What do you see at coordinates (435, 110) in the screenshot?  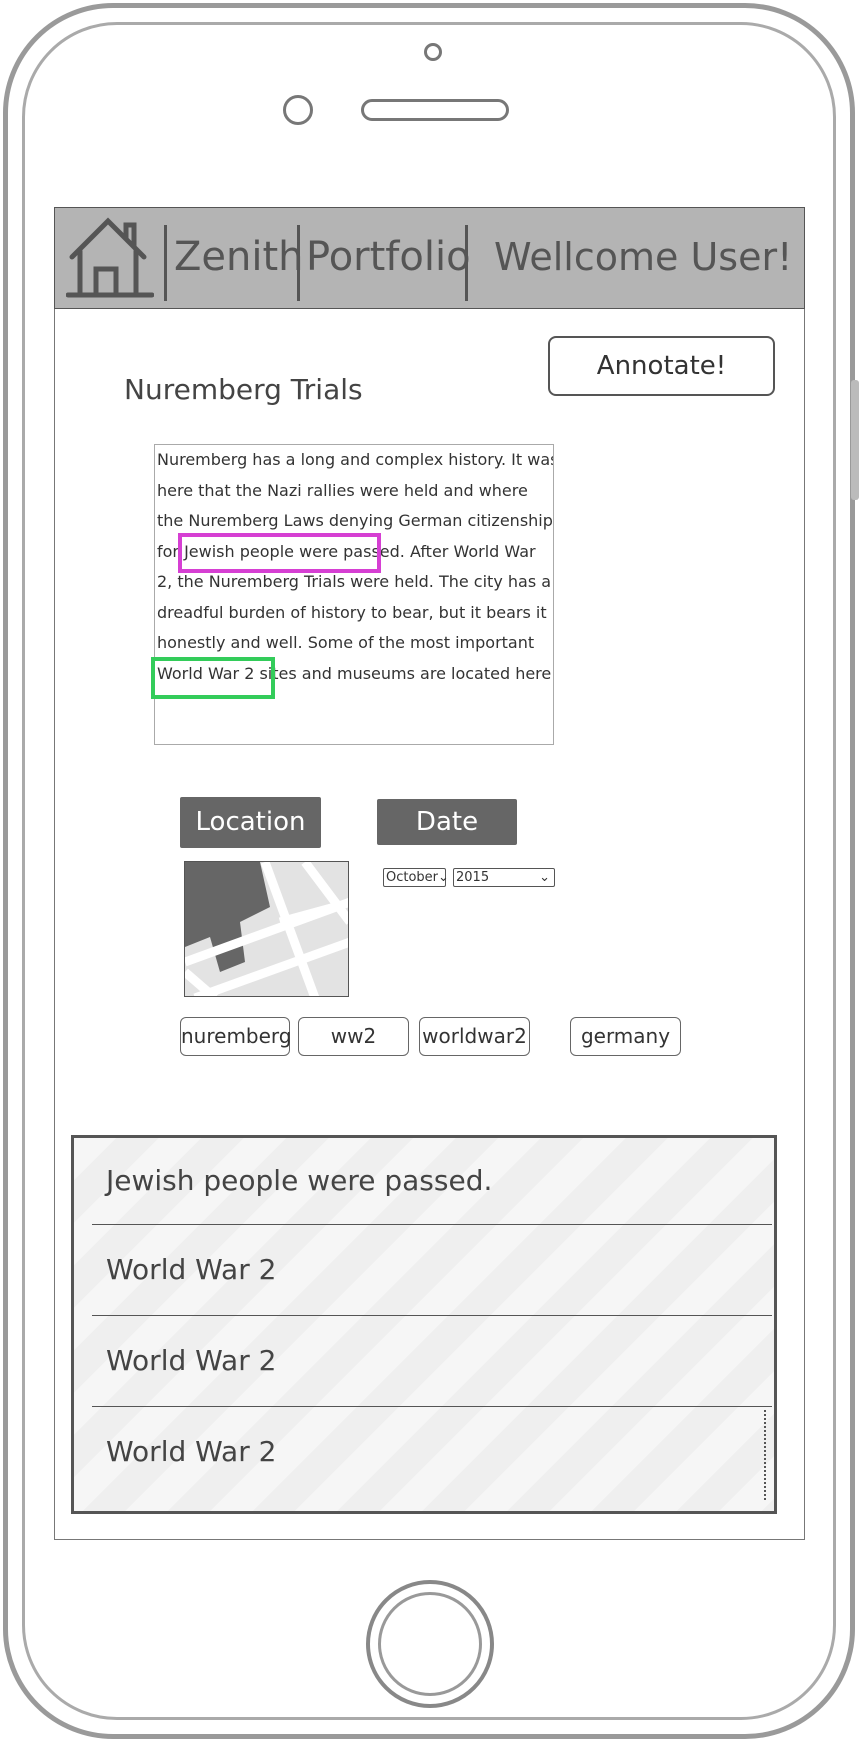 I see `speaker-icon` at bounding box center [435, 110].